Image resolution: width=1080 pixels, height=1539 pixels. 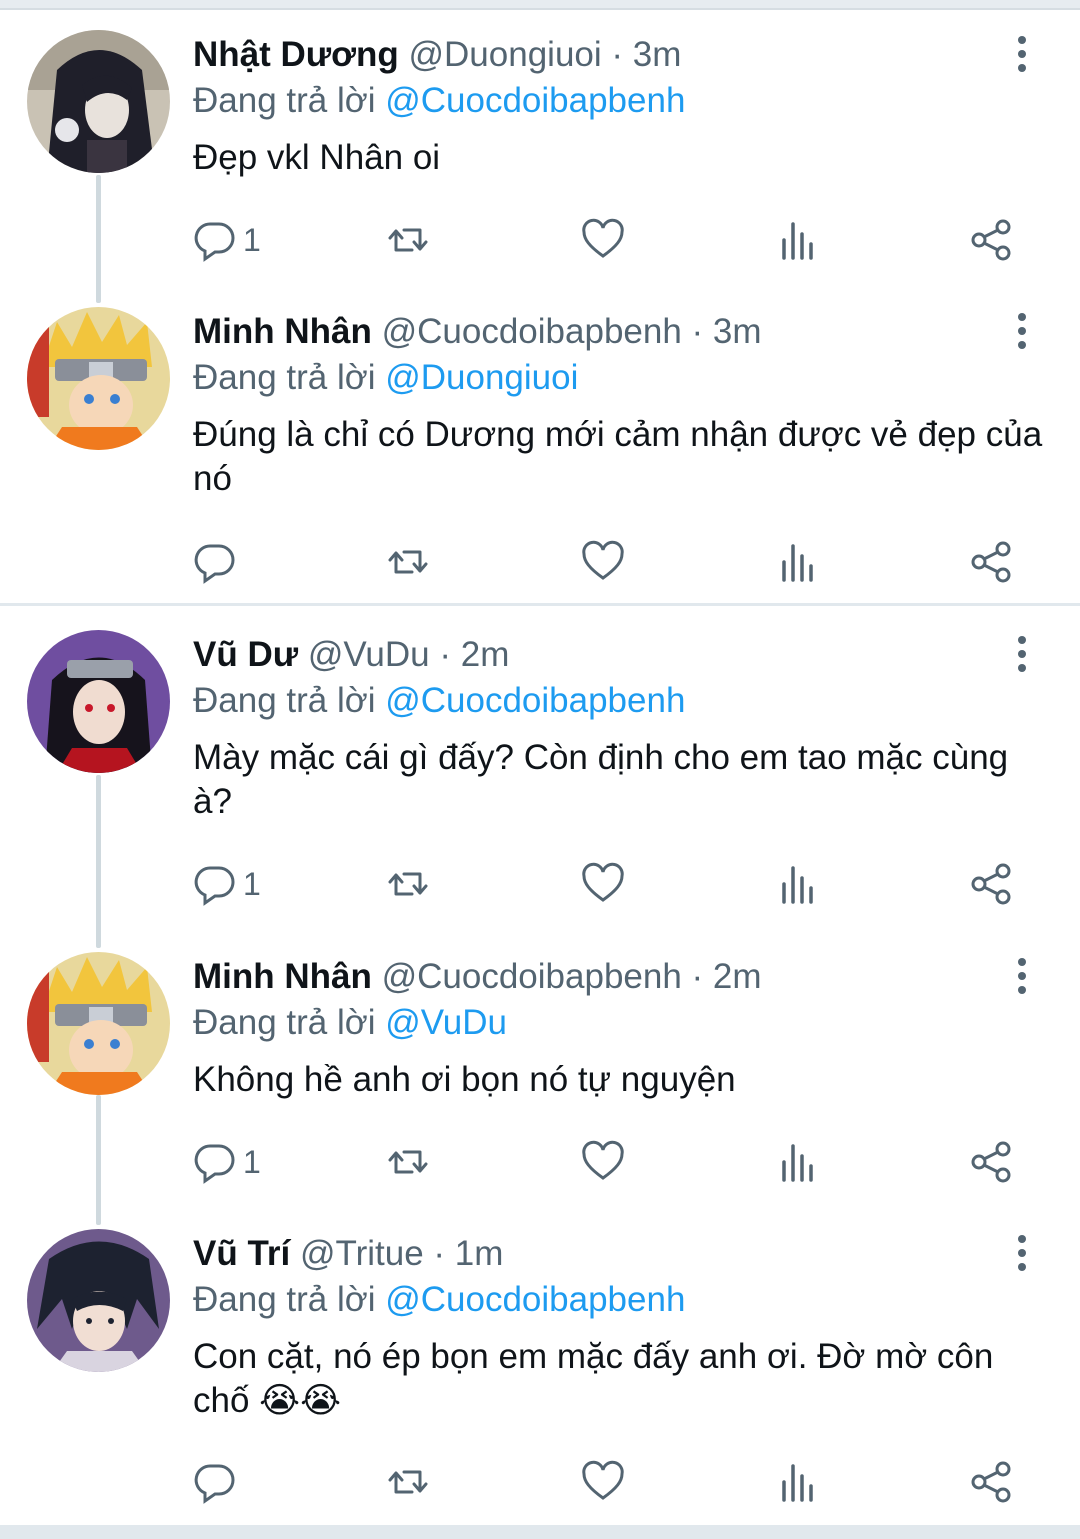 I want to click on top-border, so click(x=540, y=4).